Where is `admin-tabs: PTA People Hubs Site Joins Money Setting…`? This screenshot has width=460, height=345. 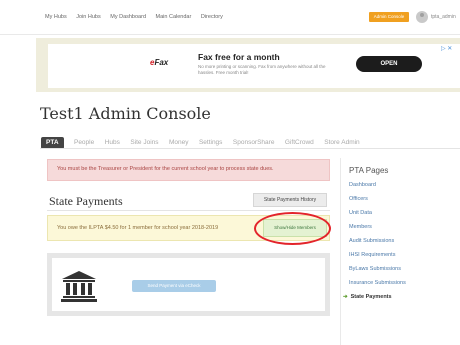 admin-tabs: PTA People Hubs Site Joins Money Setting… is located at coordinates (203, 140).